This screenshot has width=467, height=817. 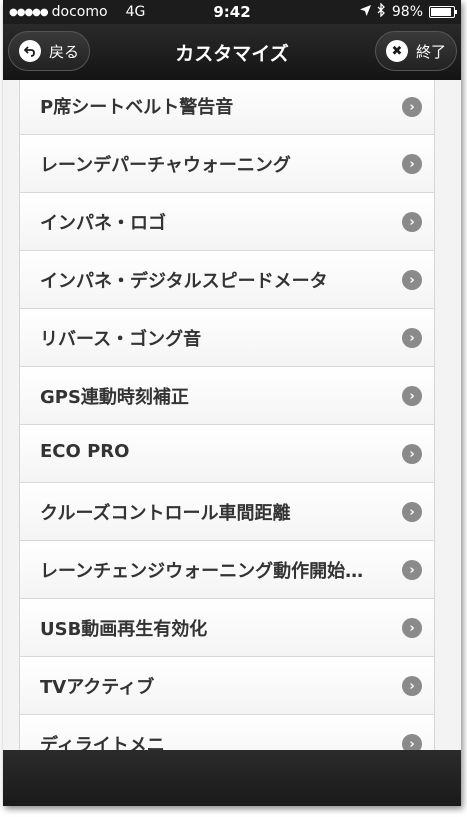 I want to click on list-item-label: インパネ・ロゴ, so click(x=103, y=223).